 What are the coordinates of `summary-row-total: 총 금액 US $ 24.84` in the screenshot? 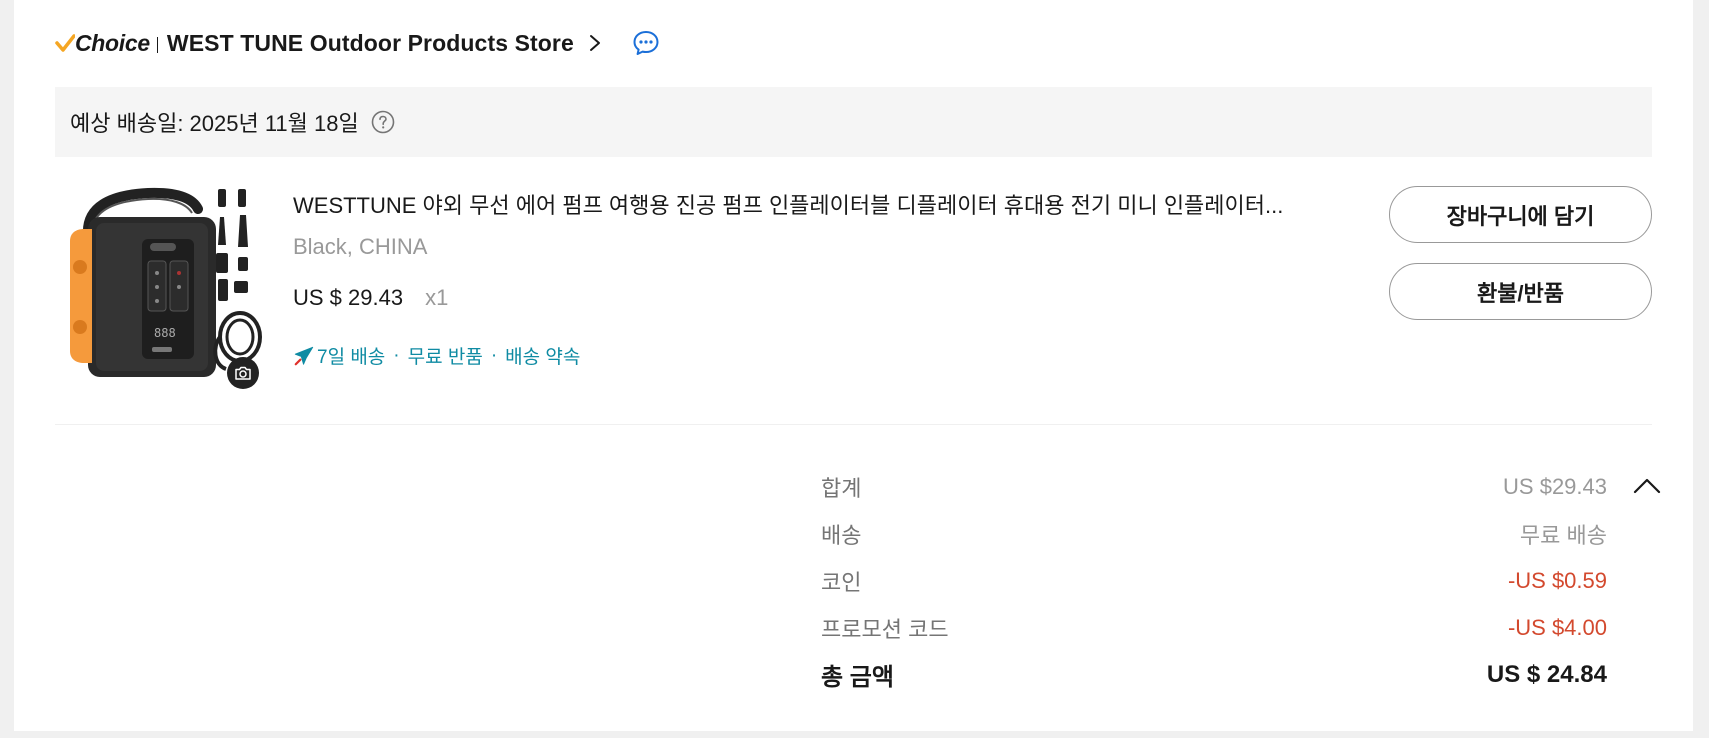 It's located at (1214, 674).